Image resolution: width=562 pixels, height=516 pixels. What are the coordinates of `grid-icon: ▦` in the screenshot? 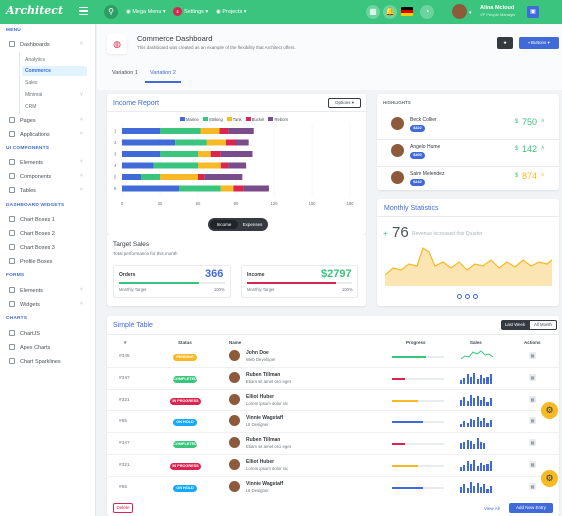 It's located at (373, 12).